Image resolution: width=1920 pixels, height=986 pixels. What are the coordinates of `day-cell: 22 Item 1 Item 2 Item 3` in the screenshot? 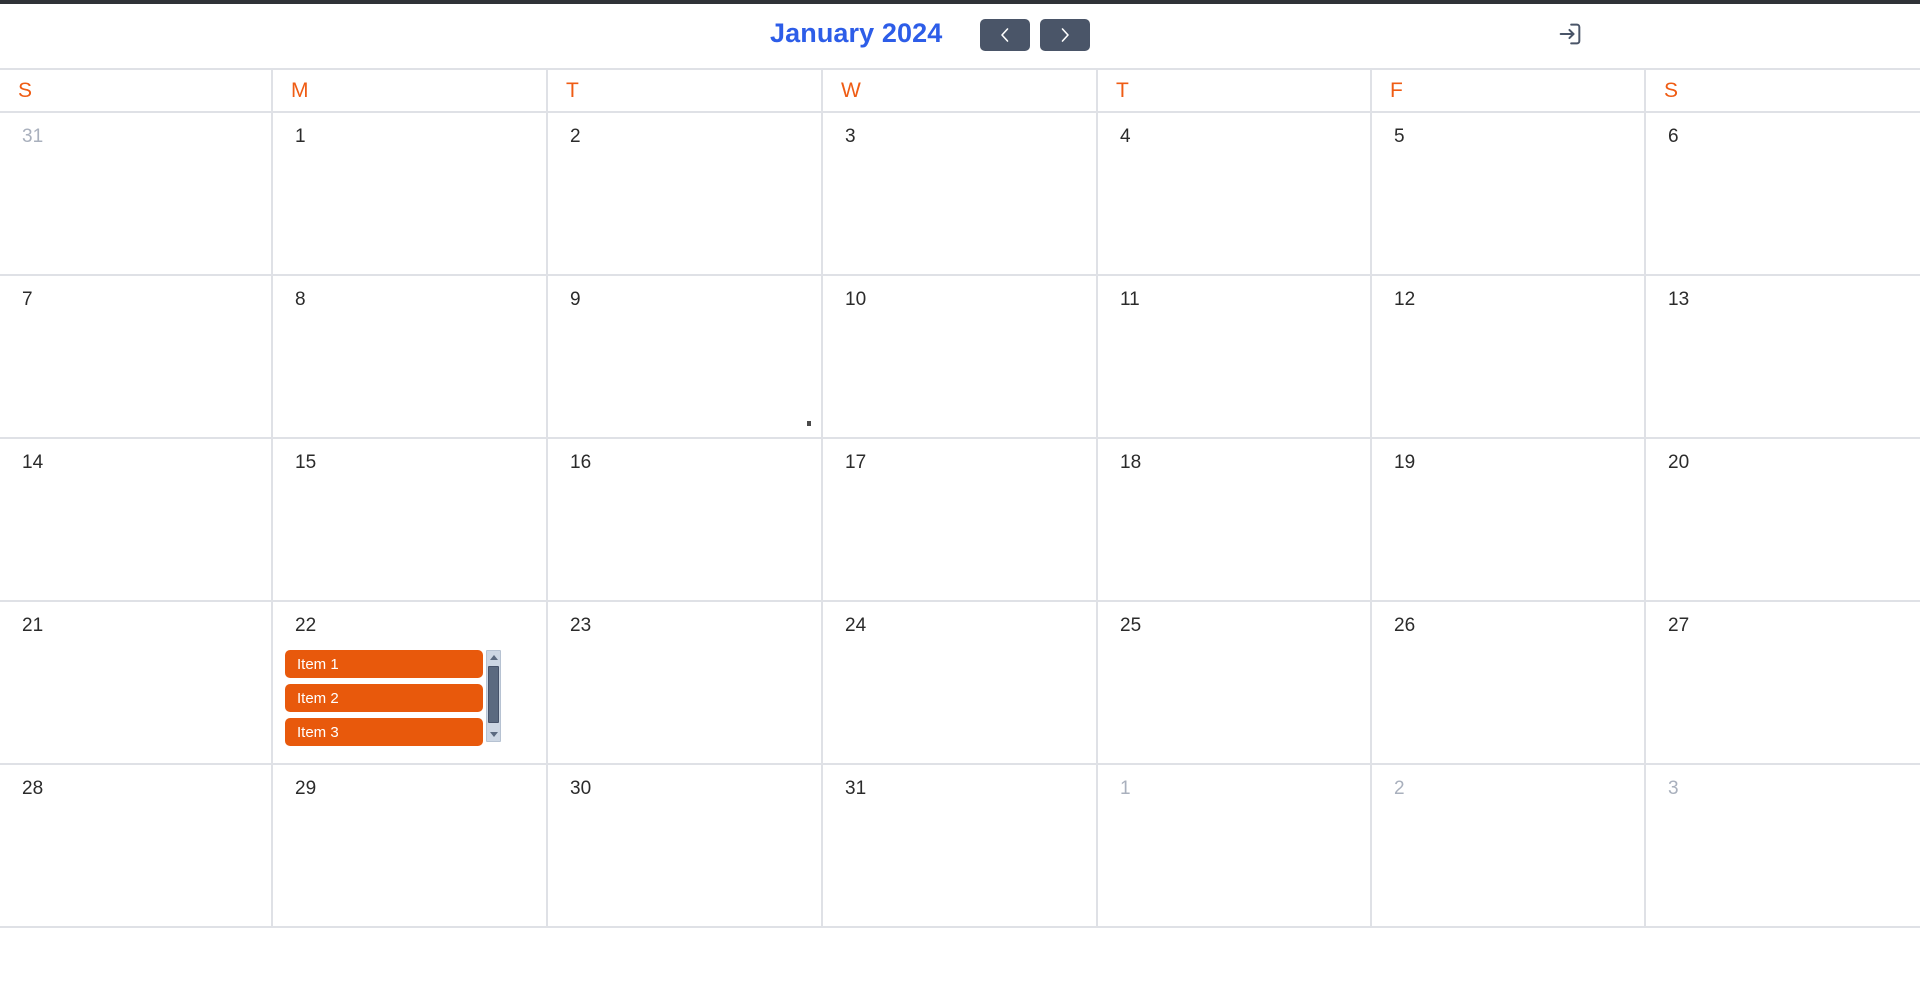 It's located at (410, 683).